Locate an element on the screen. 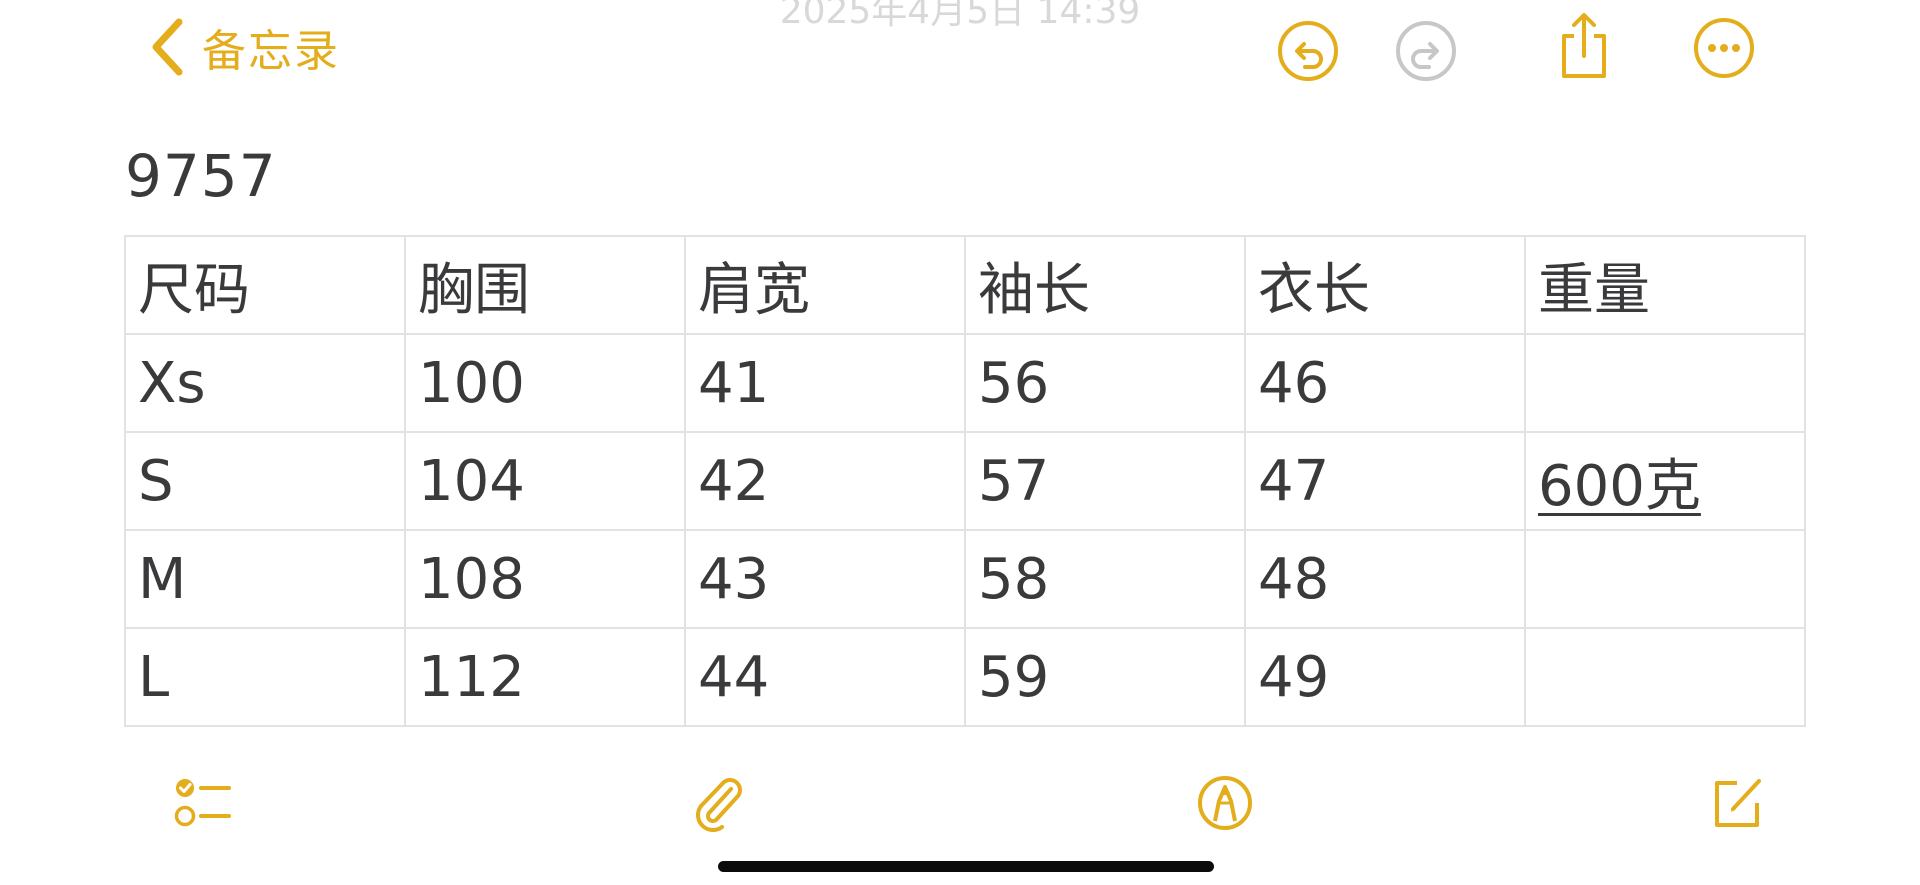  table-cell: L is located at coordinates (265, 677).